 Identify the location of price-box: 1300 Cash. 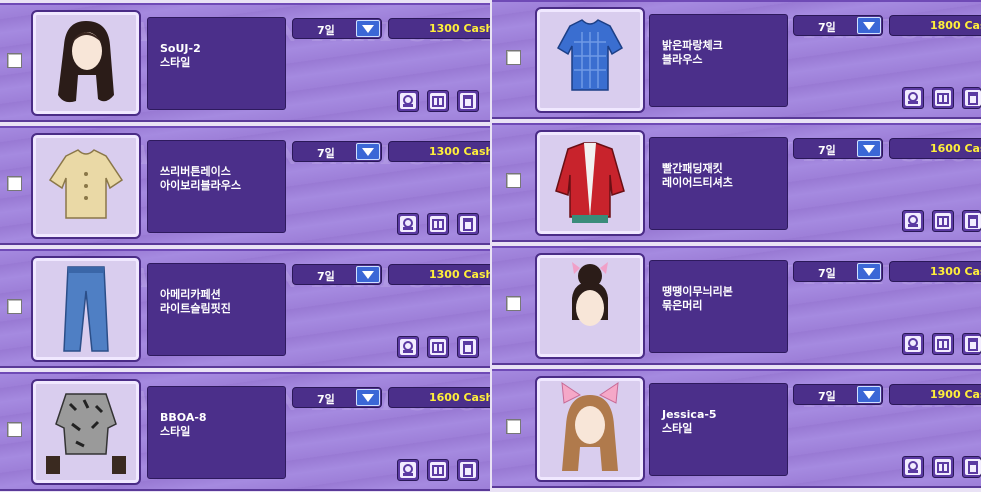
(439, 151).